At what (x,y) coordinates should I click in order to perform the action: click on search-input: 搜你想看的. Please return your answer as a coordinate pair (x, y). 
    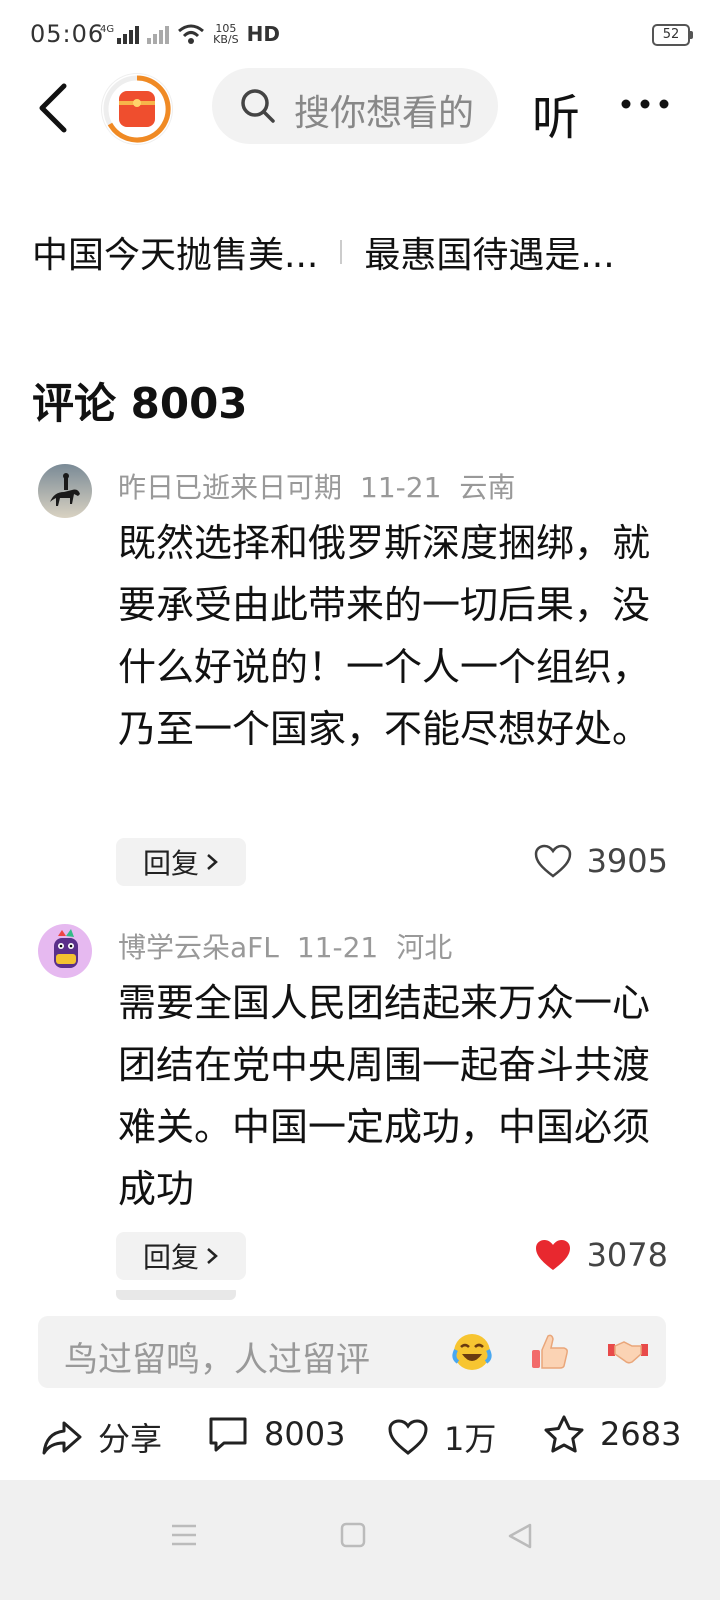
    Looking at the image, I should click on (355, 106).